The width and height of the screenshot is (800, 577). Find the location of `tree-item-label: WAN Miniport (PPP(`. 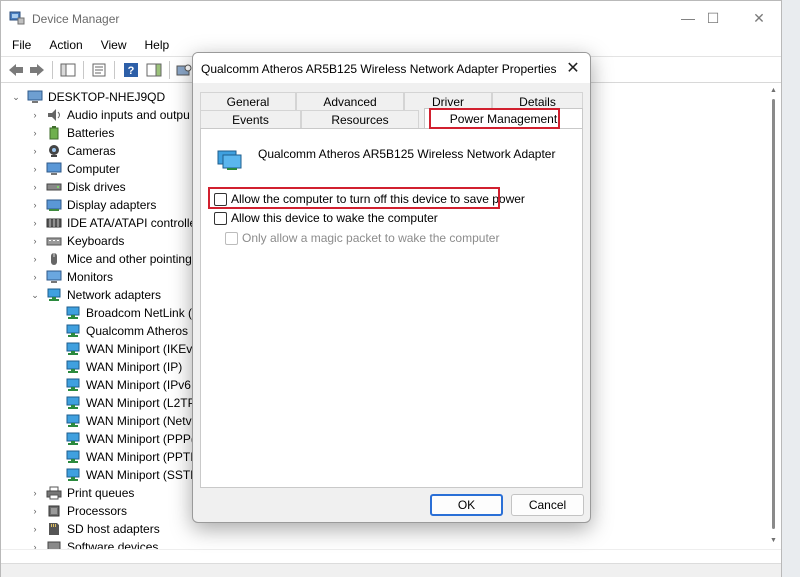

tree-item-label: WAN Miniport (PPP( is located at coordinates (140, 439).